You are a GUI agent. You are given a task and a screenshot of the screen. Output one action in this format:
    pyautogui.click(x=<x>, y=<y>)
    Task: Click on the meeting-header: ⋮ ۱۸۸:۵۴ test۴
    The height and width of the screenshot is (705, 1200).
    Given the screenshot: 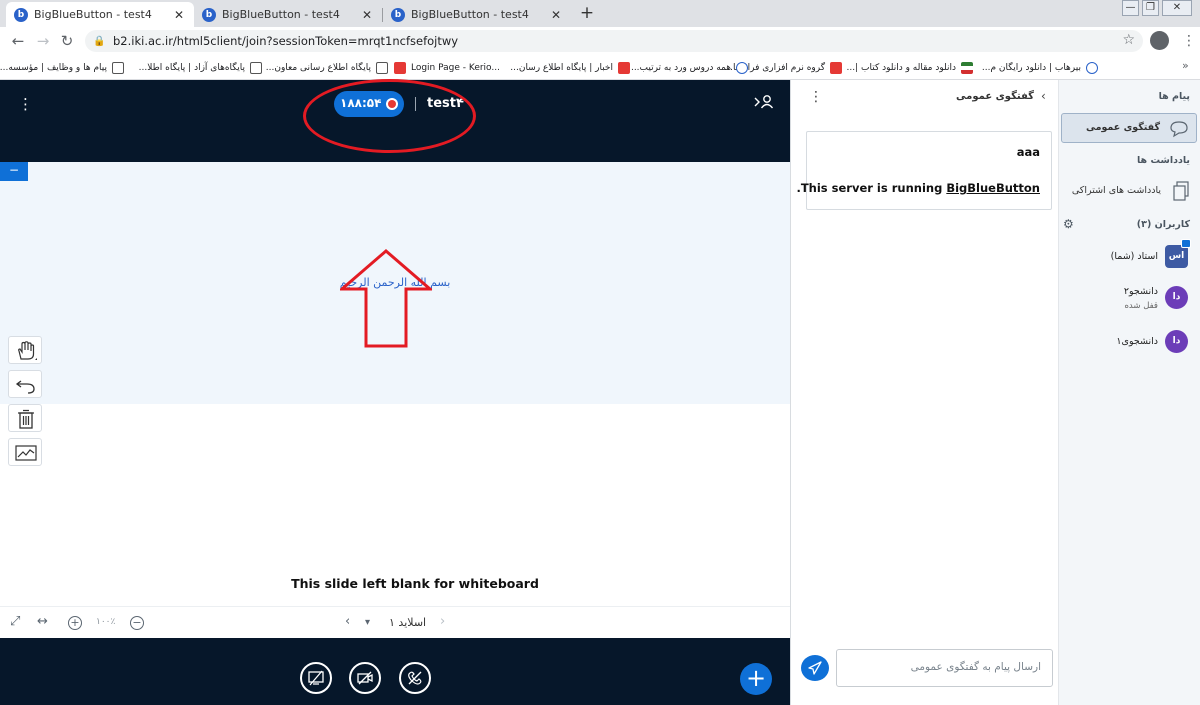 What is the action you would take?
    pyautogui.click(x=395, y=120)
    